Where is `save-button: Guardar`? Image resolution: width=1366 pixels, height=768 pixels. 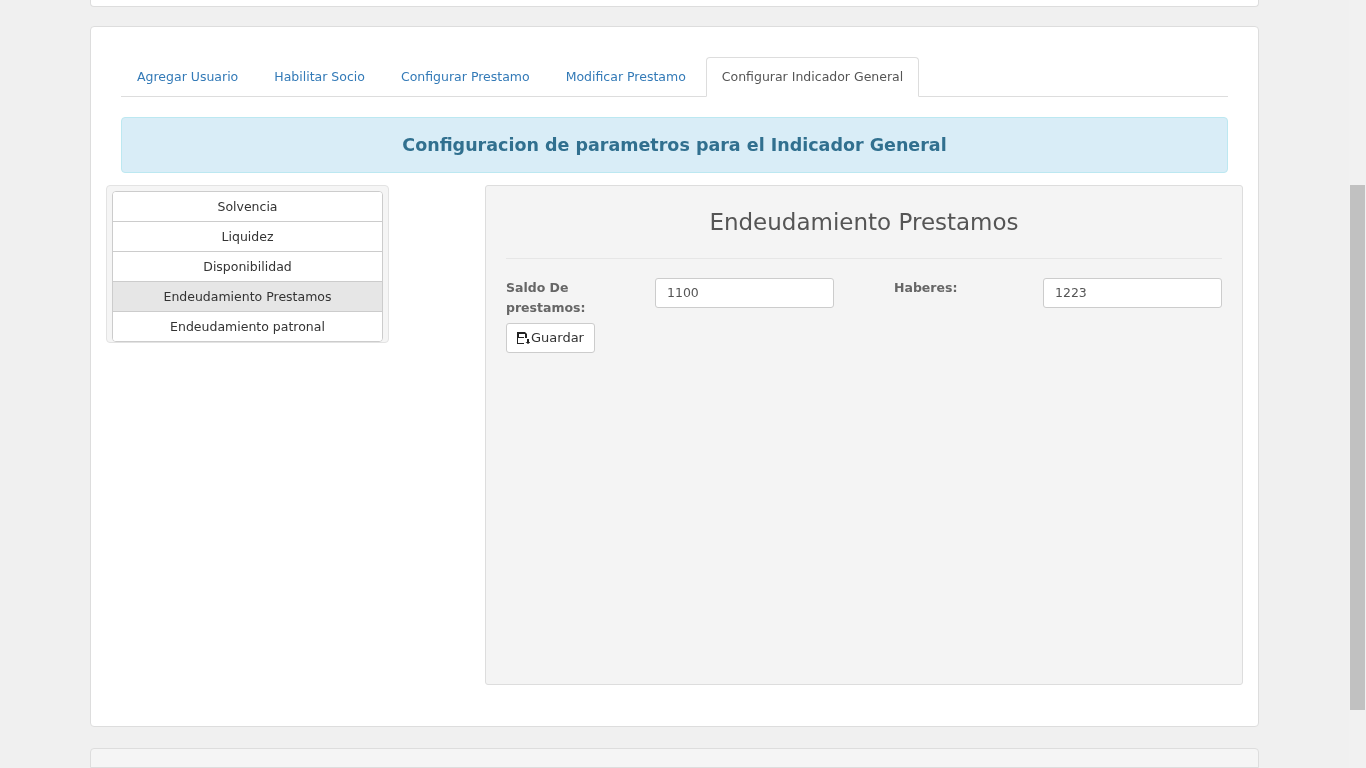
save-button: Guardar is located at coordinates (550, 337).